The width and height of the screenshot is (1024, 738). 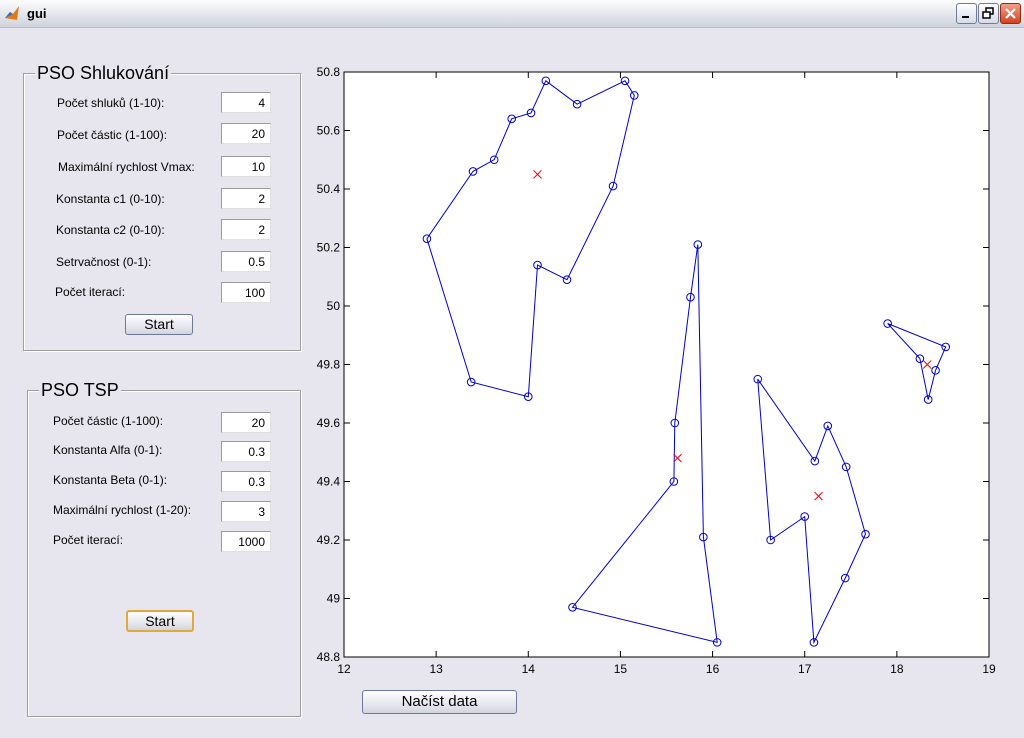 What do you see at coordinates (329, 72) in the screenshot?
I see `y-tick-label: 50.8` at bounding box center [329, 72].